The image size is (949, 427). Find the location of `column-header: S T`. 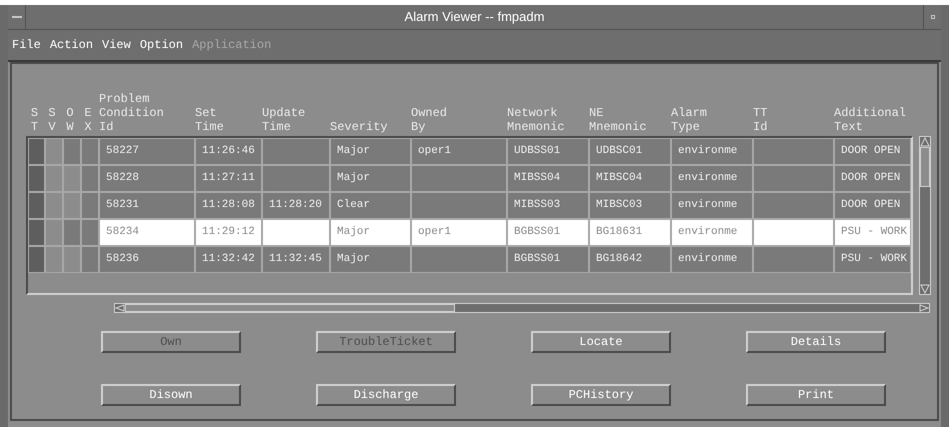

column-header: S T is located at coordinates (35, 120).